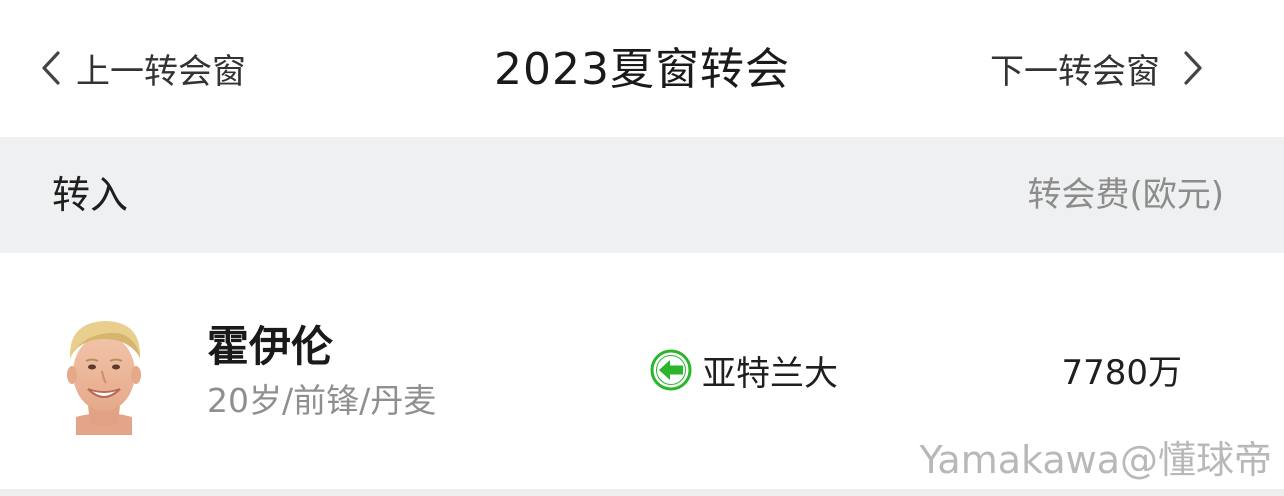 Image resolution: width=1284 pixels, height=496 pixels. What do you see at coordinates (1095, 460) in the screenshot?
I see `watermark: Yamakawa@懂球帝` at bounding box center [1095, 460].